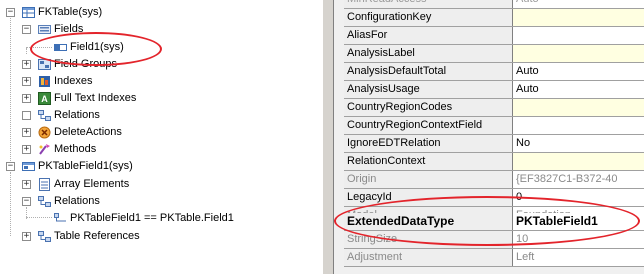 The image size is (644, 274). Describe the element at coordinates (75, 149) in the screenshot. I see `tree-node-label: Methods` at that location.